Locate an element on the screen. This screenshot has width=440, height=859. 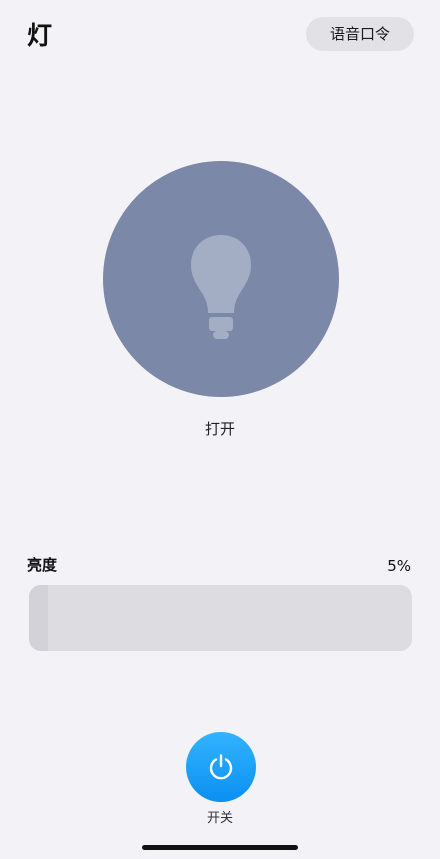
power-icon is located at coordinates (221, 767).